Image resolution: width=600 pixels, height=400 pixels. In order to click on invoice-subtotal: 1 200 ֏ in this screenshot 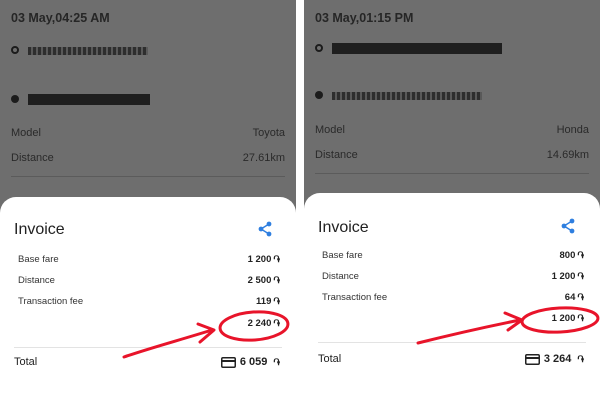, I will do `click(453, 319)`.